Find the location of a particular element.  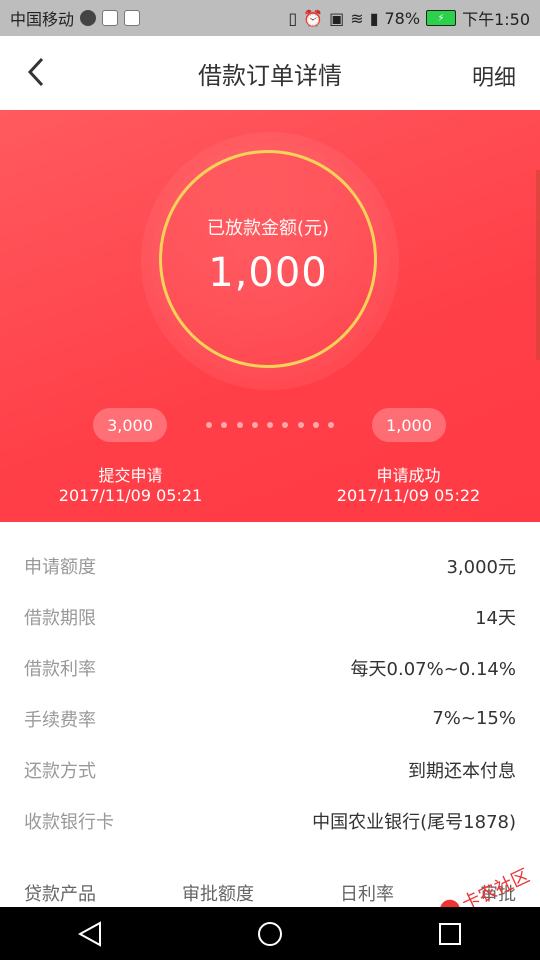

step-success-title: 申请成功 is located at coordinates (408, 475).